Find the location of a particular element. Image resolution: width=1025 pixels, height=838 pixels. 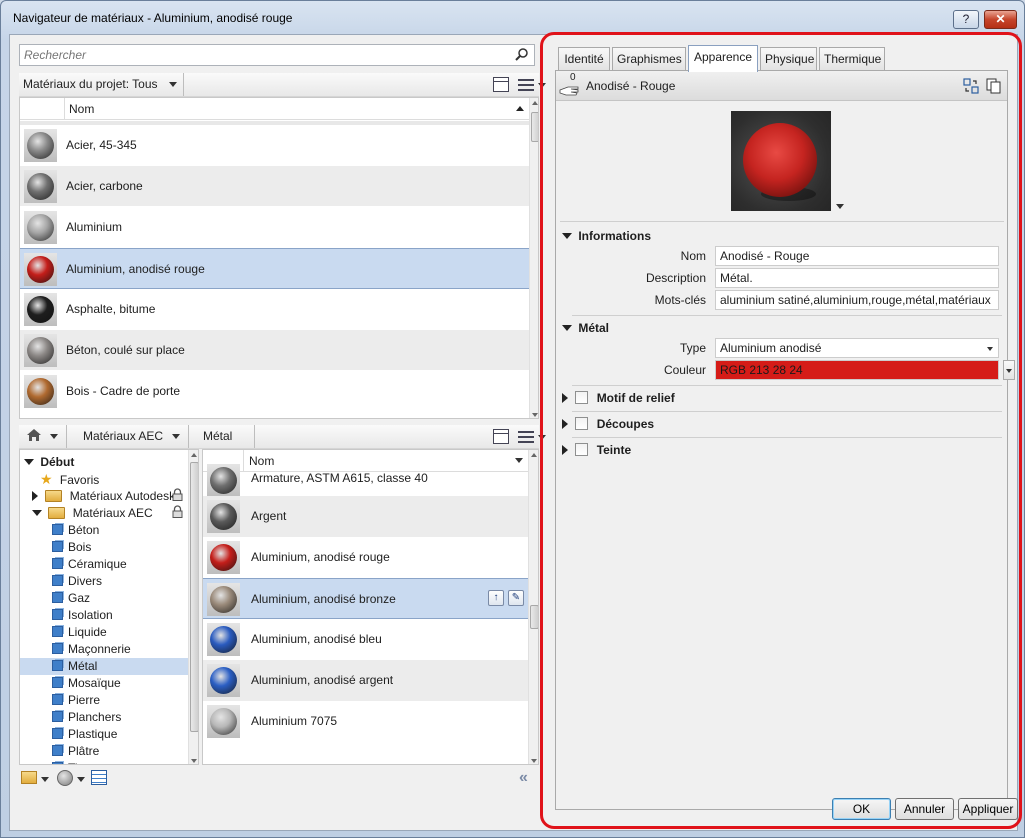

tree-category-item: Gaz is located at coordinates (71, 598).